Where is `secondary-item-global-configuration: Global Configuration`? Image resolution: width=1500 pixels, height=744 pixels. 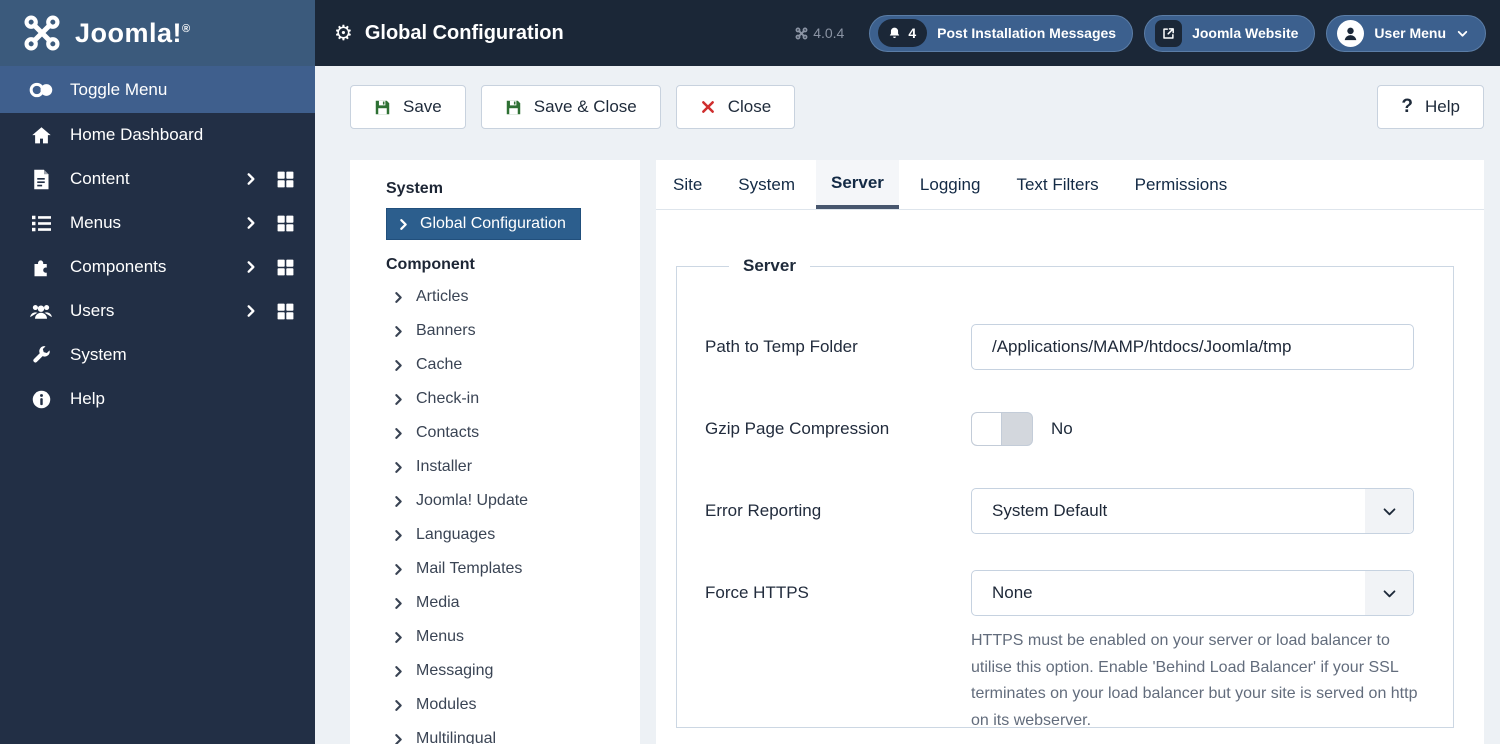
secondary-item-global-configuration: Global Configuration is located at coordinates (483, 224).